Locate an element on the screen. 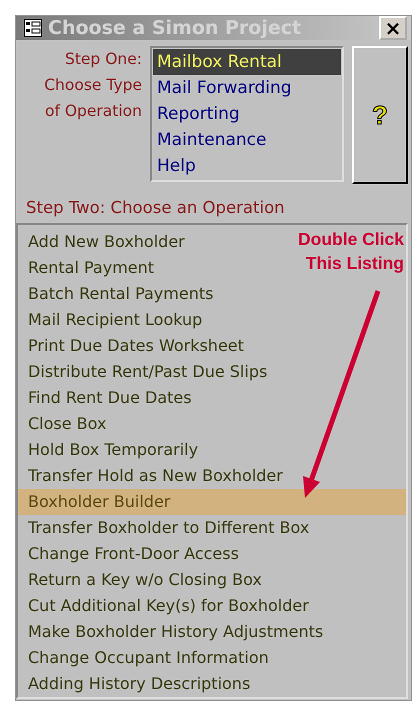  list-item: Rental Payment is located at coordinates (88, 268).